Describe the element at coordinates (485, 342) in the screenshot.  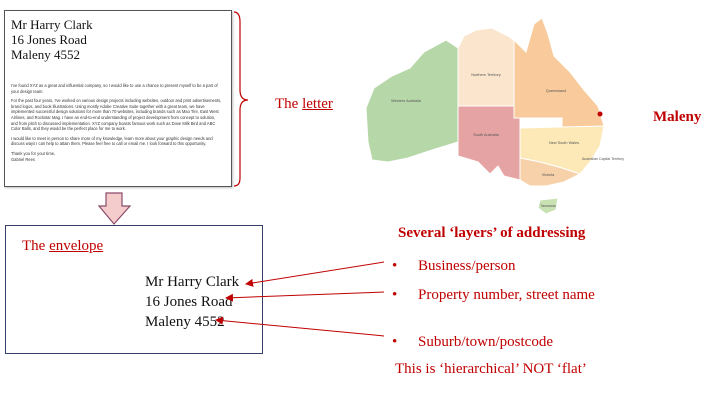
I see `bullet-text: Suburb/town/postcode` at that location.